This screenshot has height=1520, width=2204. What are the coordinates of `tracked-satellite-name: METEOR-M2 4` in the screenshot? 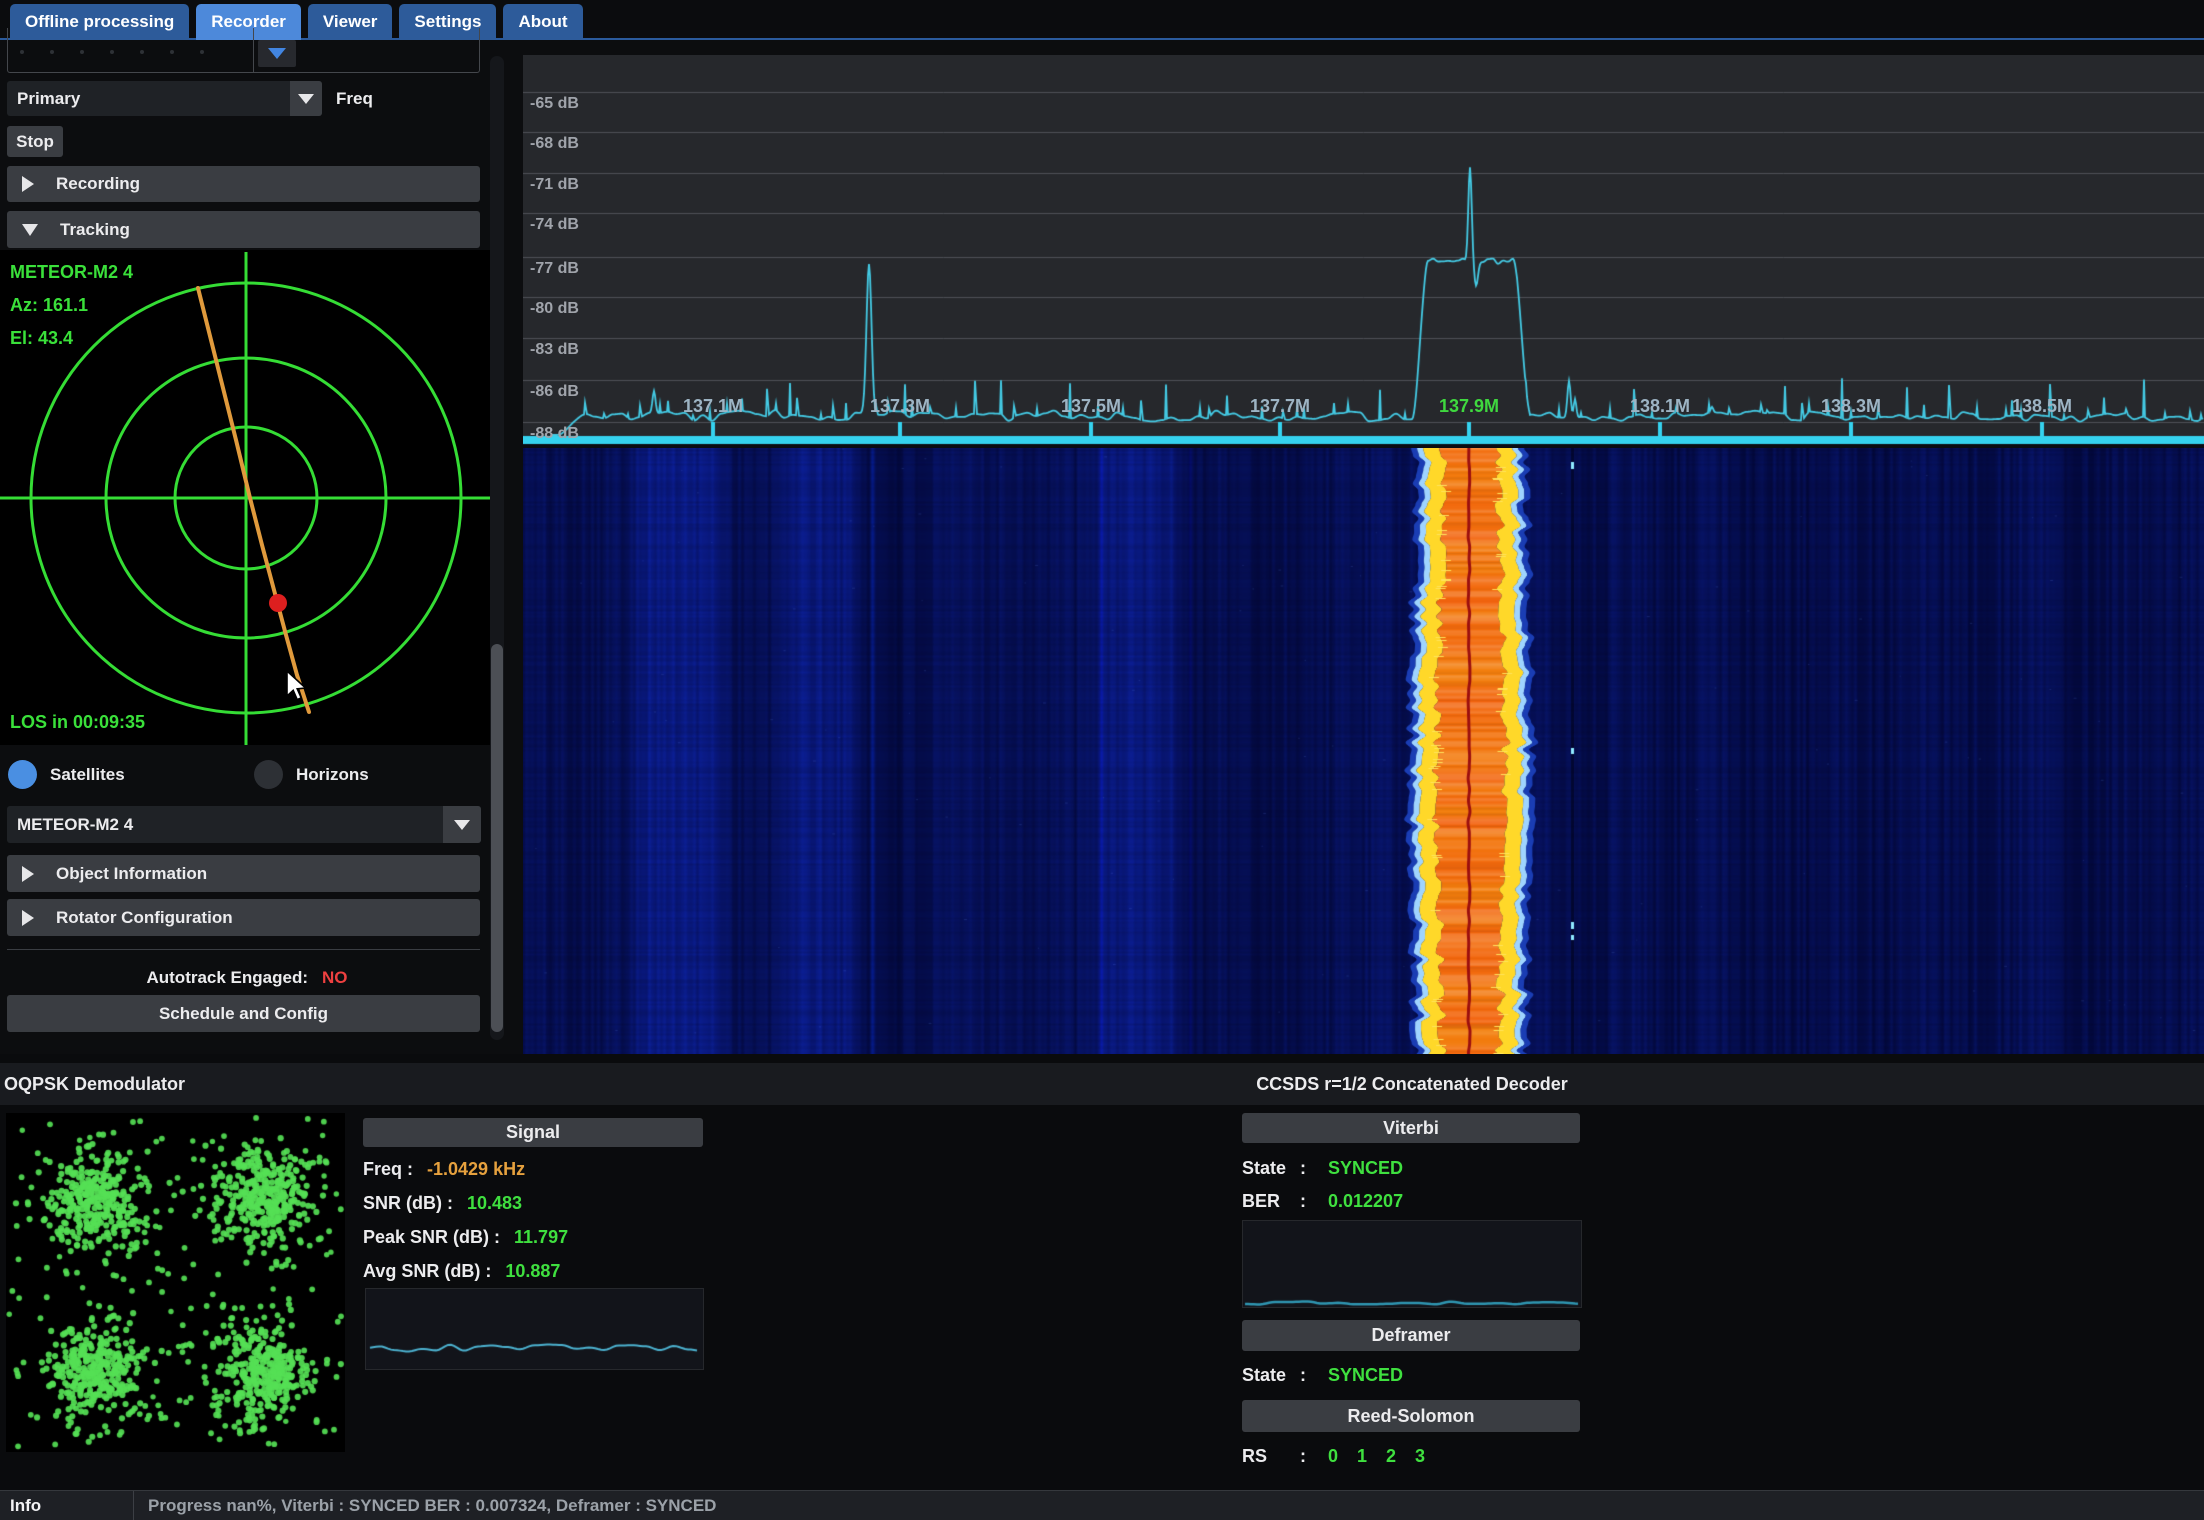 It's located at (72, 272).